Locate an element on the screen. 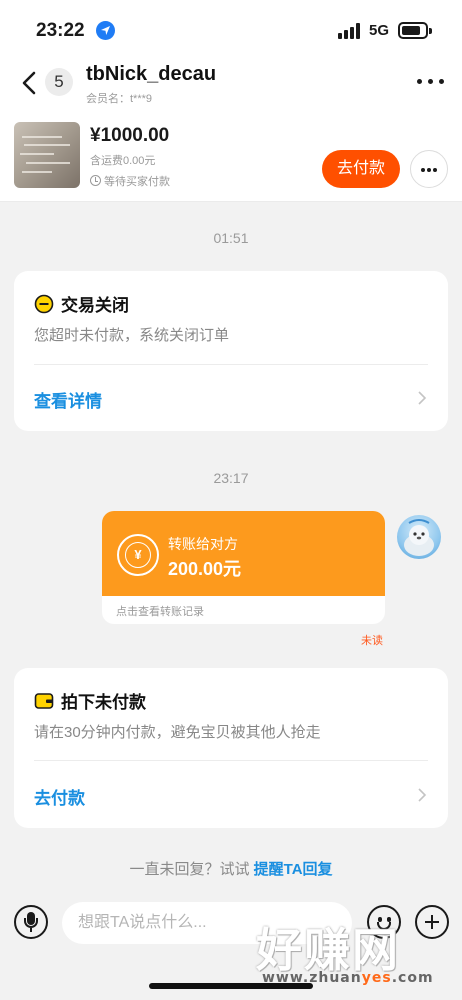 This screenshot has width=462, height=1000. chat-header: 5 tbNick_decau 会员名：t***9 is located at coordinates (231, 84).